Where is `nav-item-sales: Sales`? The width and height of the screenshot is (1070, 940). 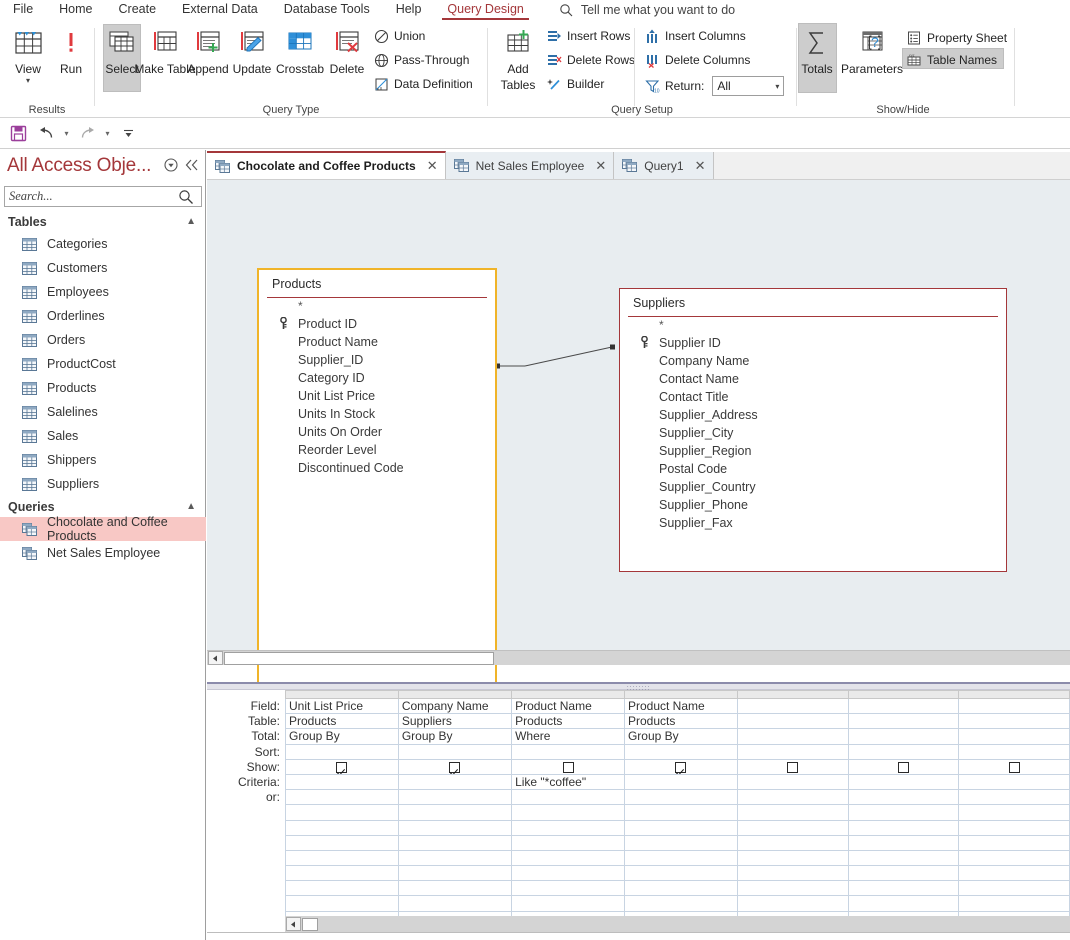 nav-item-sales: Sales is located at coordinates (103, 436).